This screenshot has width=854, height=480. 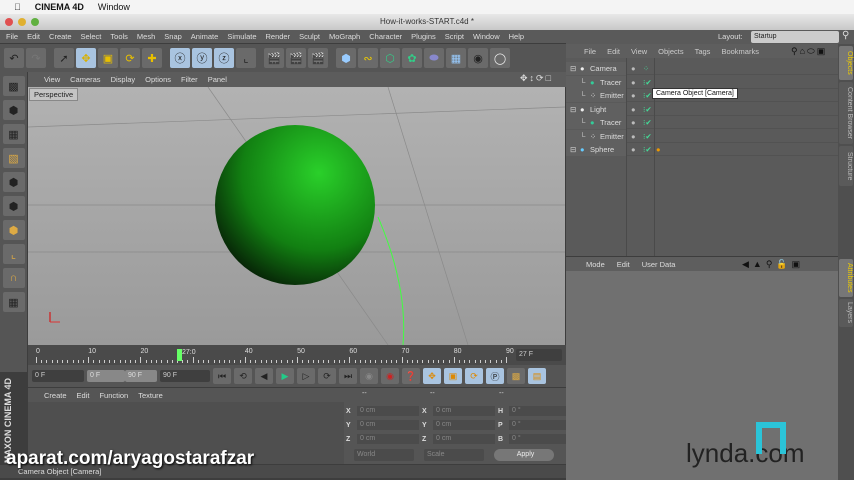 What do you see at coordinates (274, 58) in the screenshot?
I see `render-view-icon: 🎬` at bounding box center [274, 58].